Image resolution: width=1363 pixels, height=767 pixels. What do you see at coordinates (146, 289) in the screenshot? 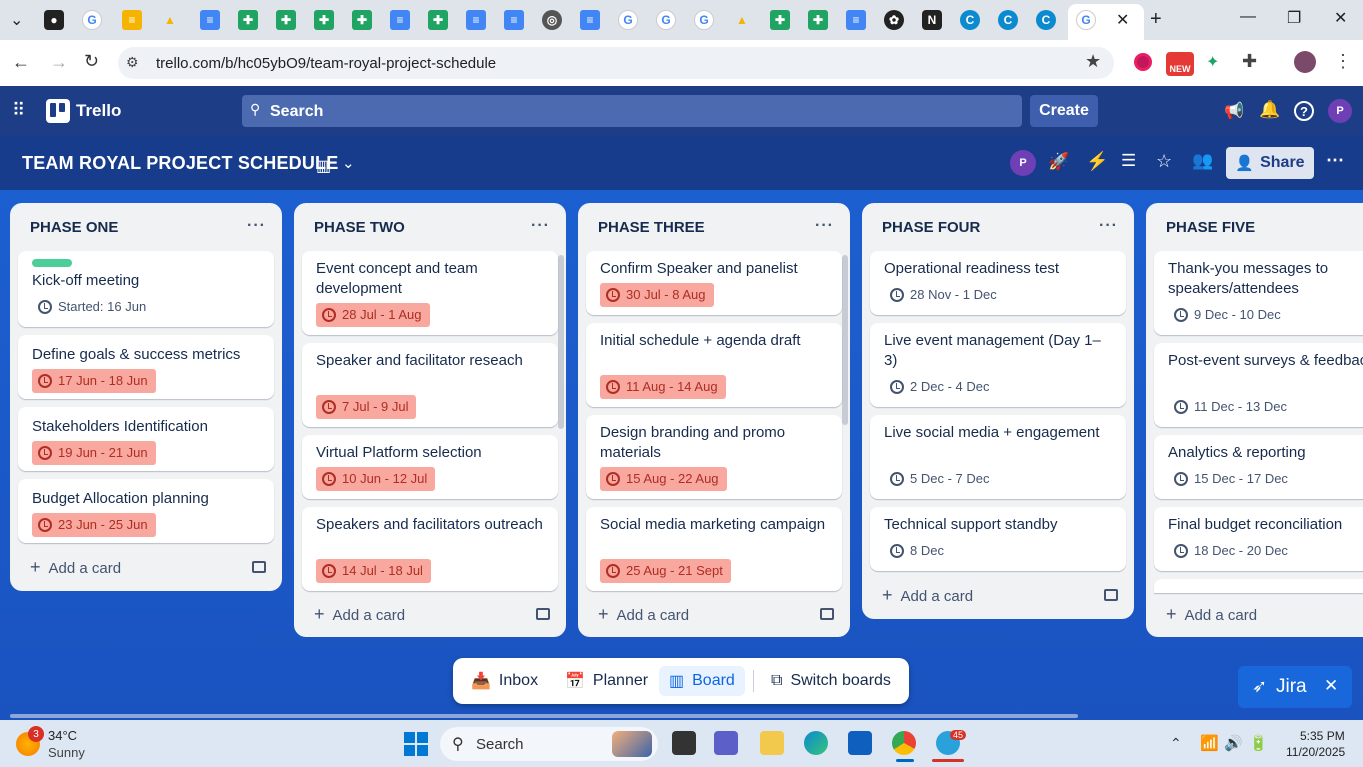
I see `card: Kick-off meeting Started: 16 Jun` at bounding box center [146, 289].